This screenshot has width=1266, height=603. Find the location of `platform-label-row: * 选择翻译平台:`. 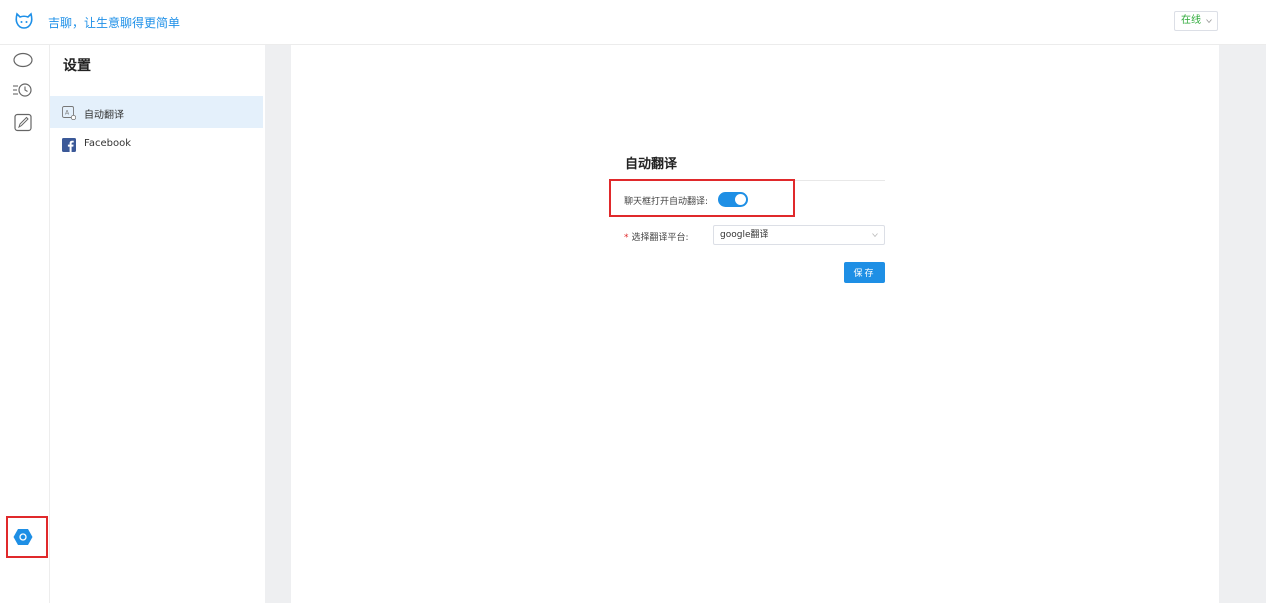

platform-label-row: * 选择翻译平台: is located at coordinates (656, 236).